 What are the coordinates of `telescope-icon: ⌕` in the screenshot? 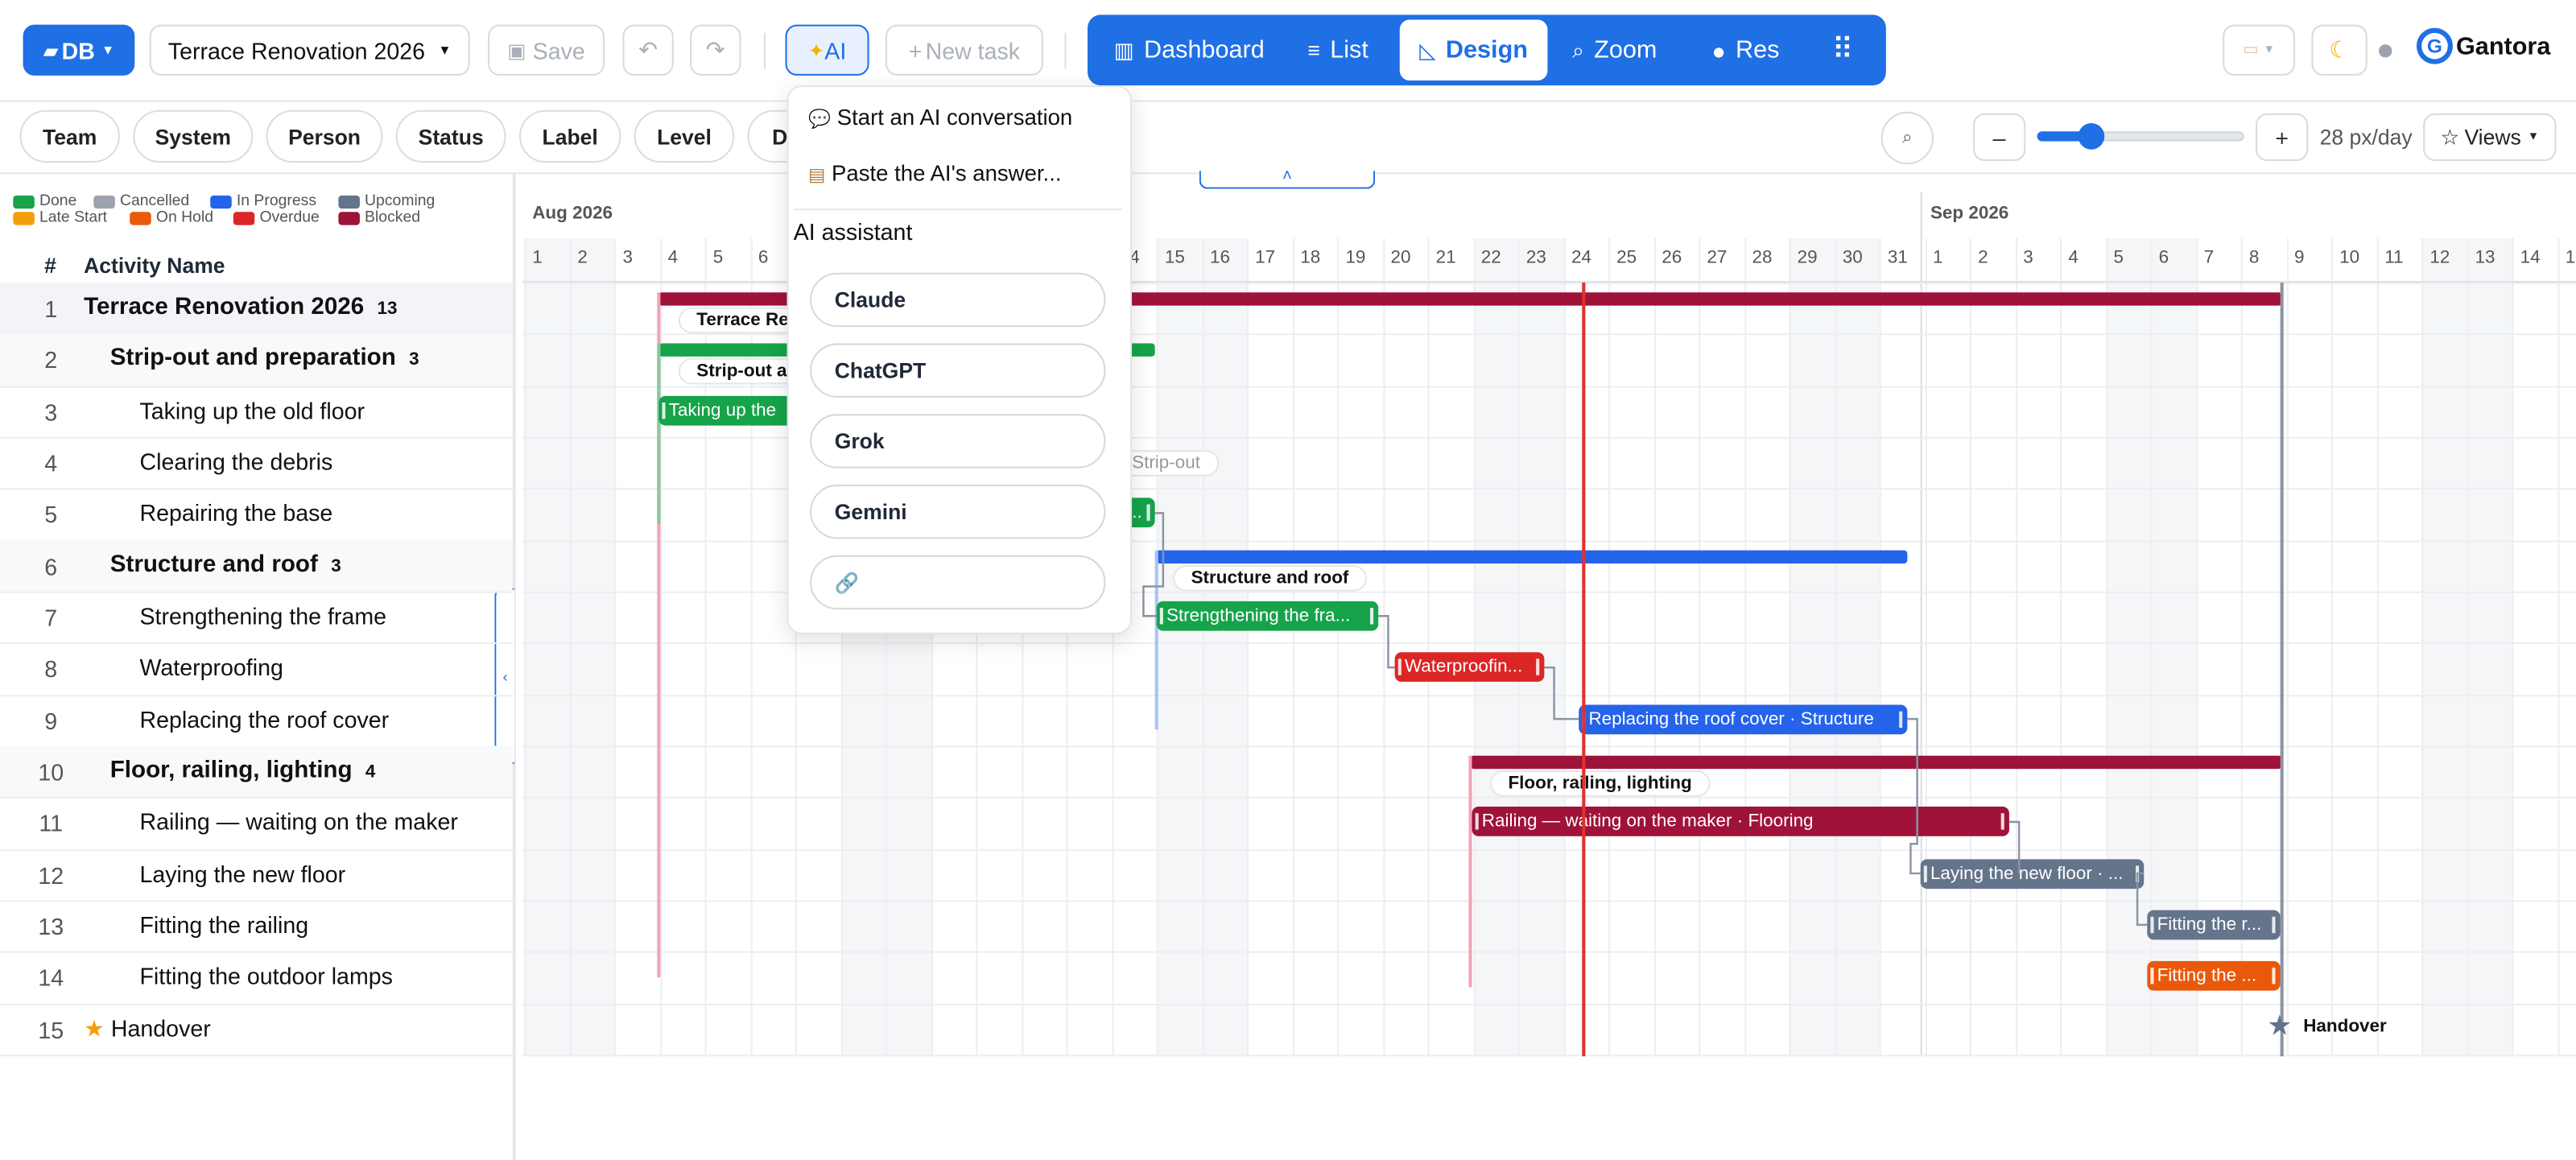 It's located at (1578, 49).